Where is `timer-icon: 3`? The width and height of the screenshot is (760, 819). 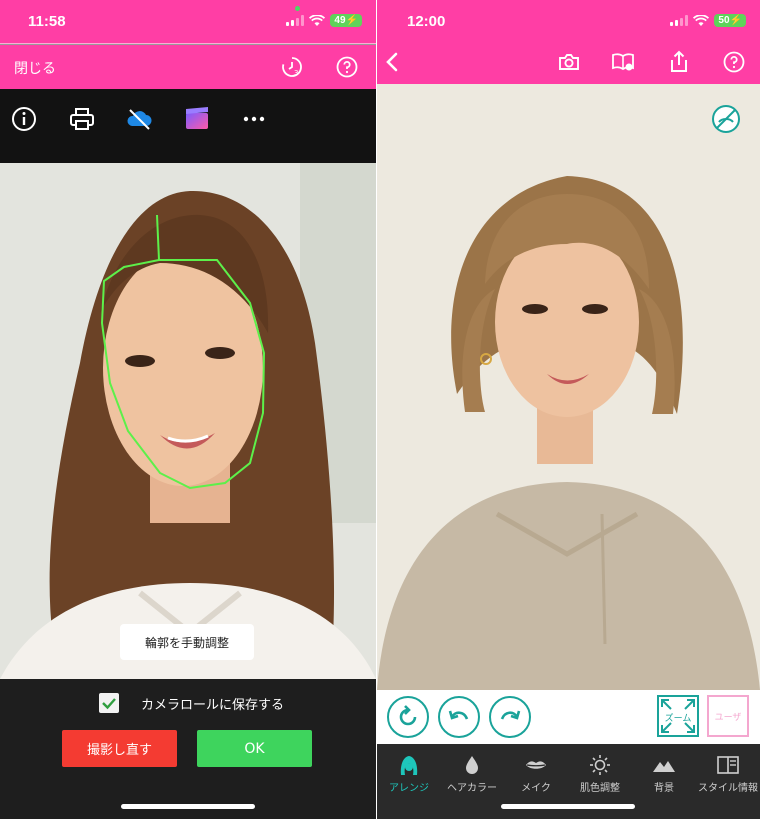 timer-icon: 3 is located at coordinates (292, 67).